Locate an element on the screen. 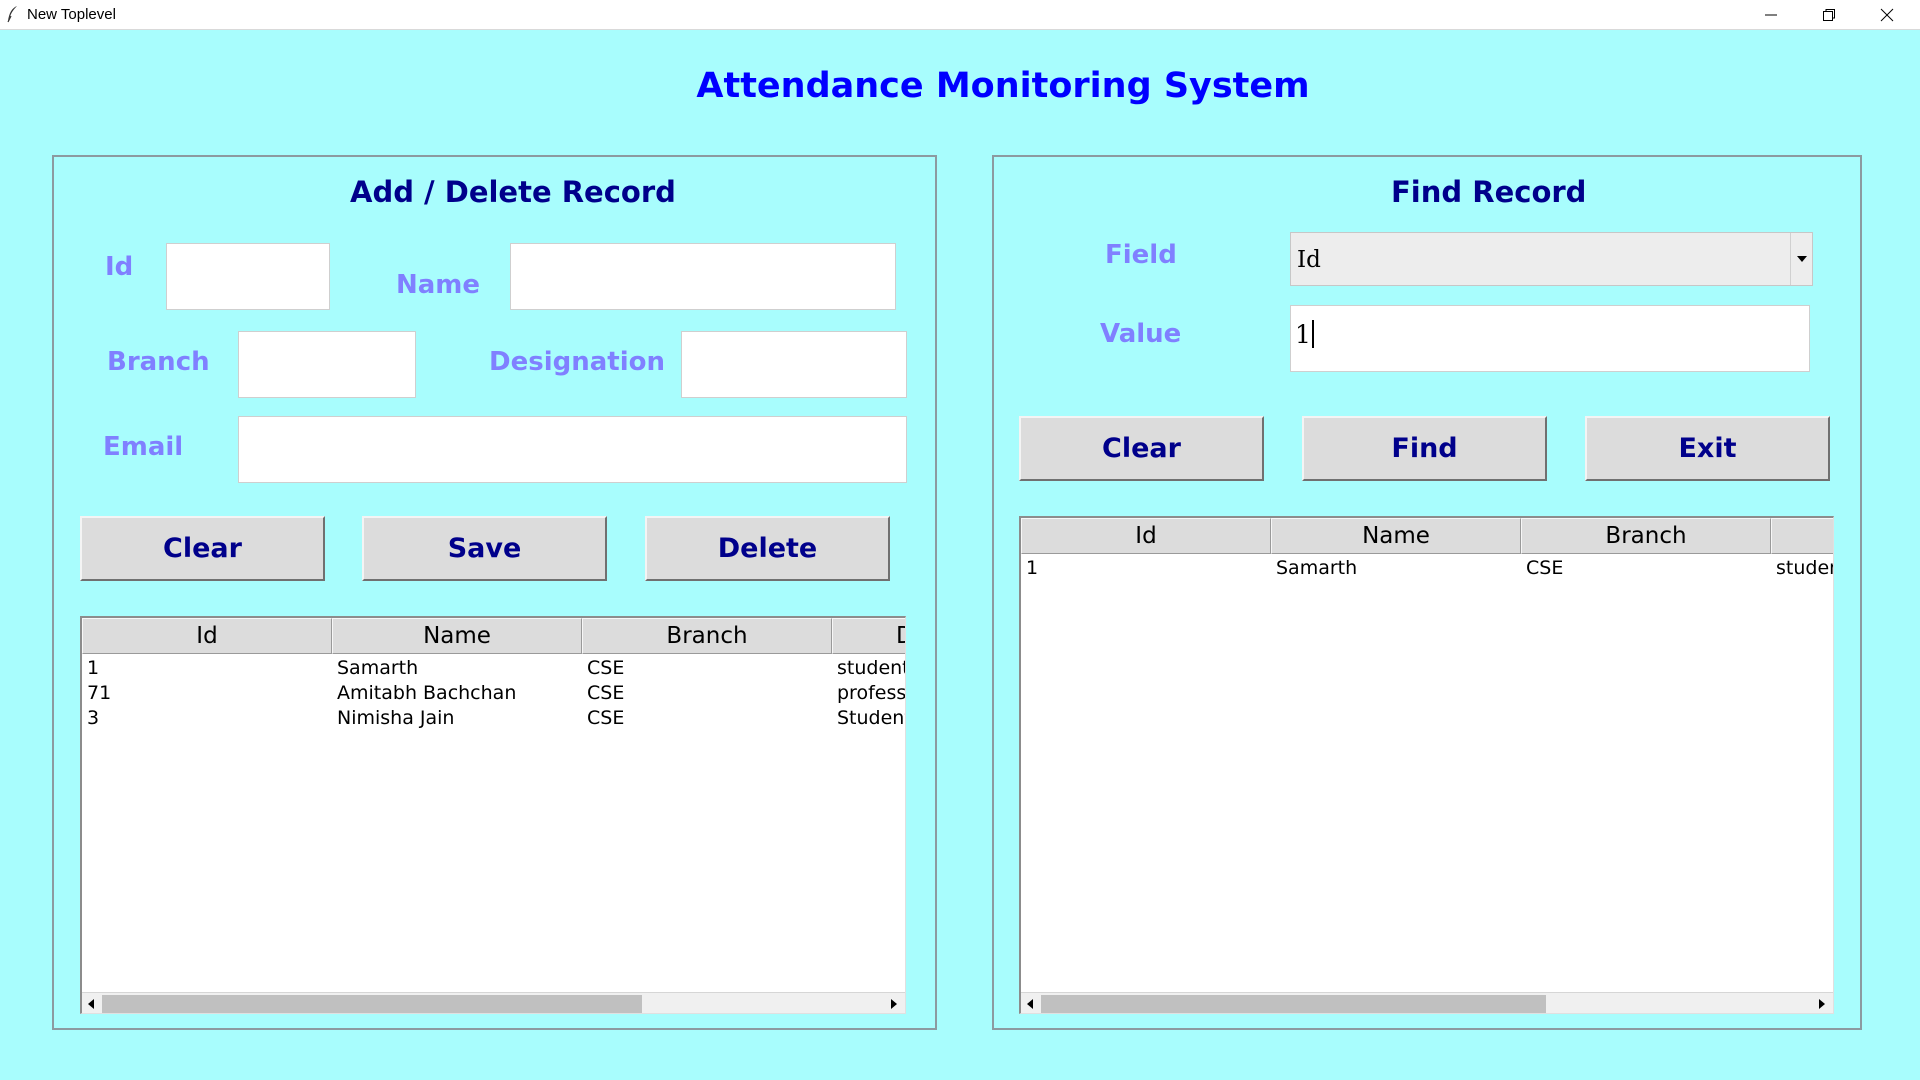 The height and width of the screenshot is (1080, 1920). value-input-text: 1 is located at coordinates (1303, 334).